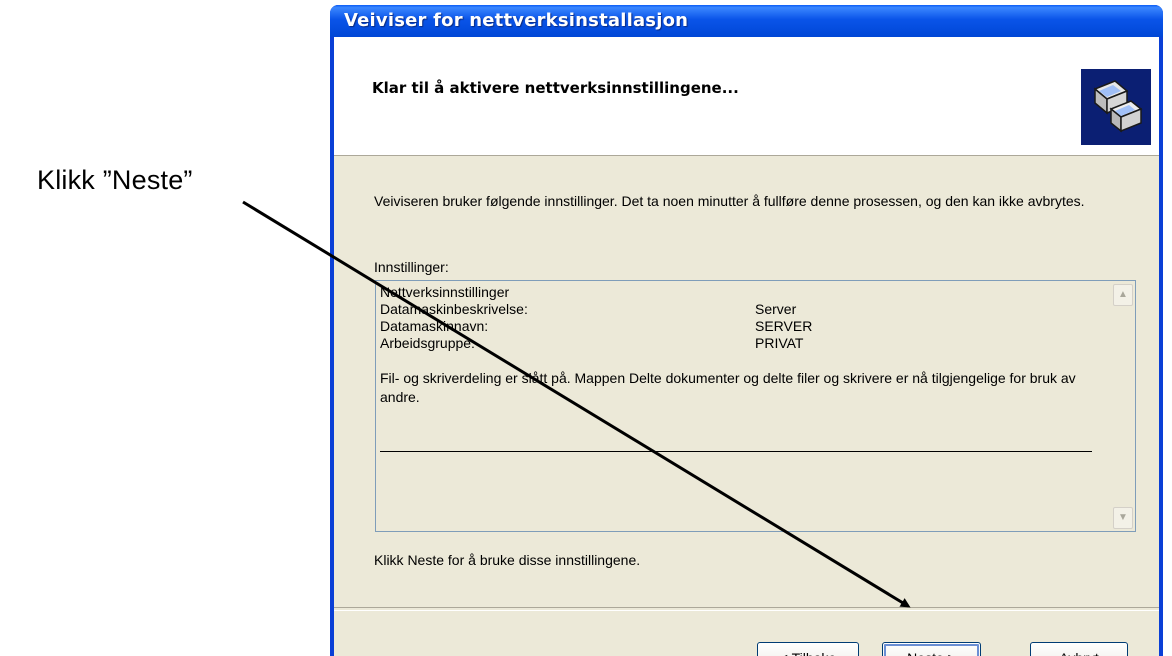 Image resolution: width=1172 pixels, height=656 pixels. I want to click on settings-label: Innstillinger:, so click(411, 267).